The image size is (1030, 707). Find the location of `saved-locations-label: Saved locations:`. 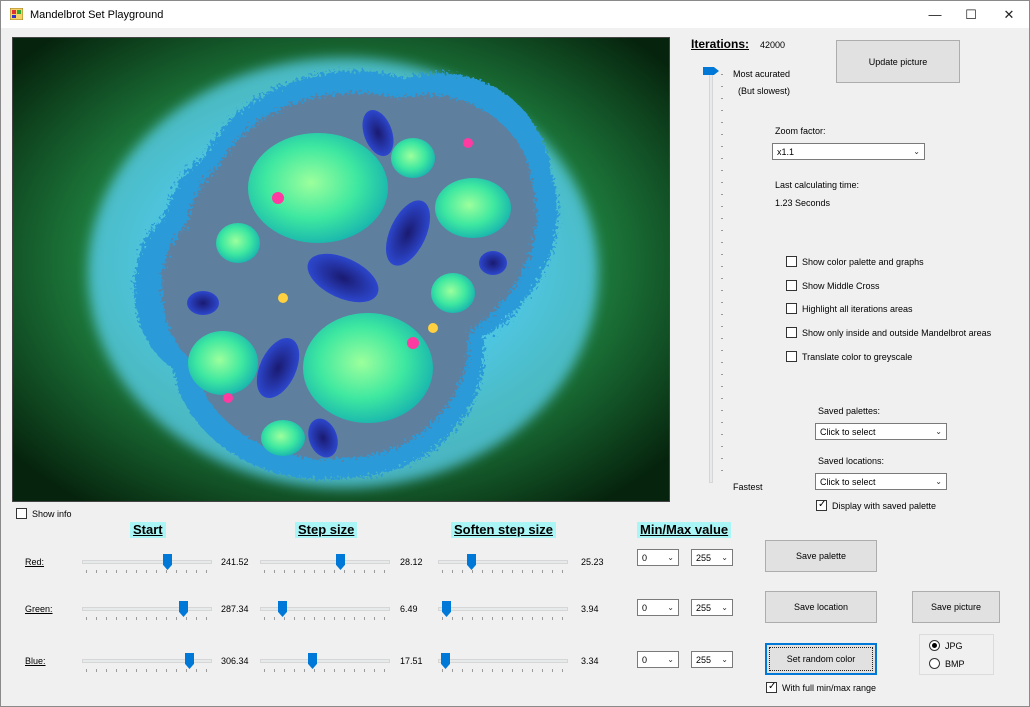

saved-locations-label: Saved locations: is located at coordinates (851, 461).